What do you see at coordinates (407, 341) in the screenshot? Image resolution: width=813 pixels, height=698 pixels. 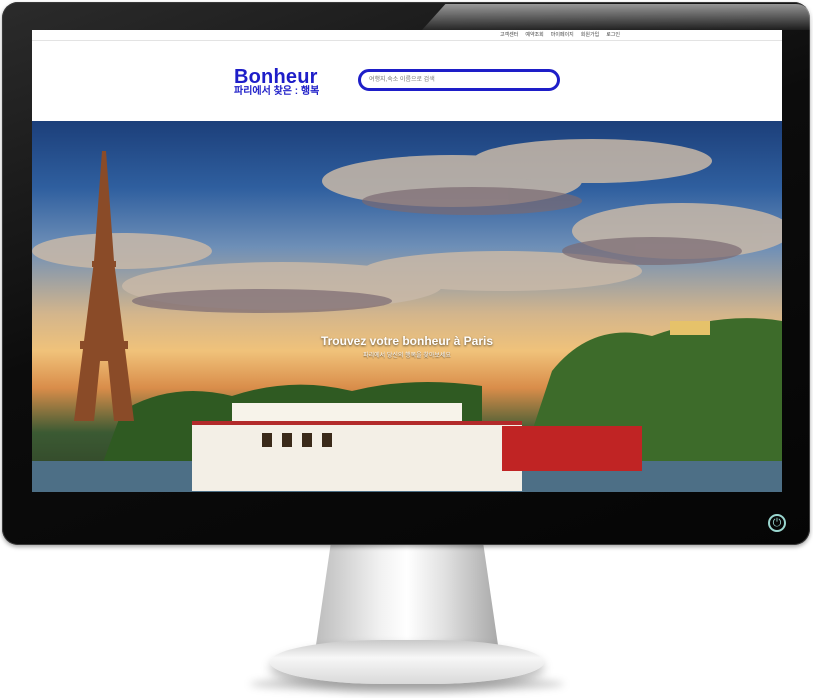 I see `hero-title: Trouvez votre bonheur à Paris` at bounding box center [407, 341].